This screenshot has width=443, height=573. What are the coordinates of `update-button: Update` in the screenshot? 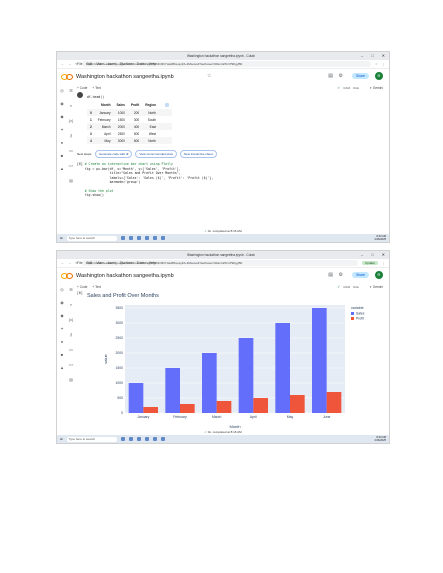 It's located at (370, 263).